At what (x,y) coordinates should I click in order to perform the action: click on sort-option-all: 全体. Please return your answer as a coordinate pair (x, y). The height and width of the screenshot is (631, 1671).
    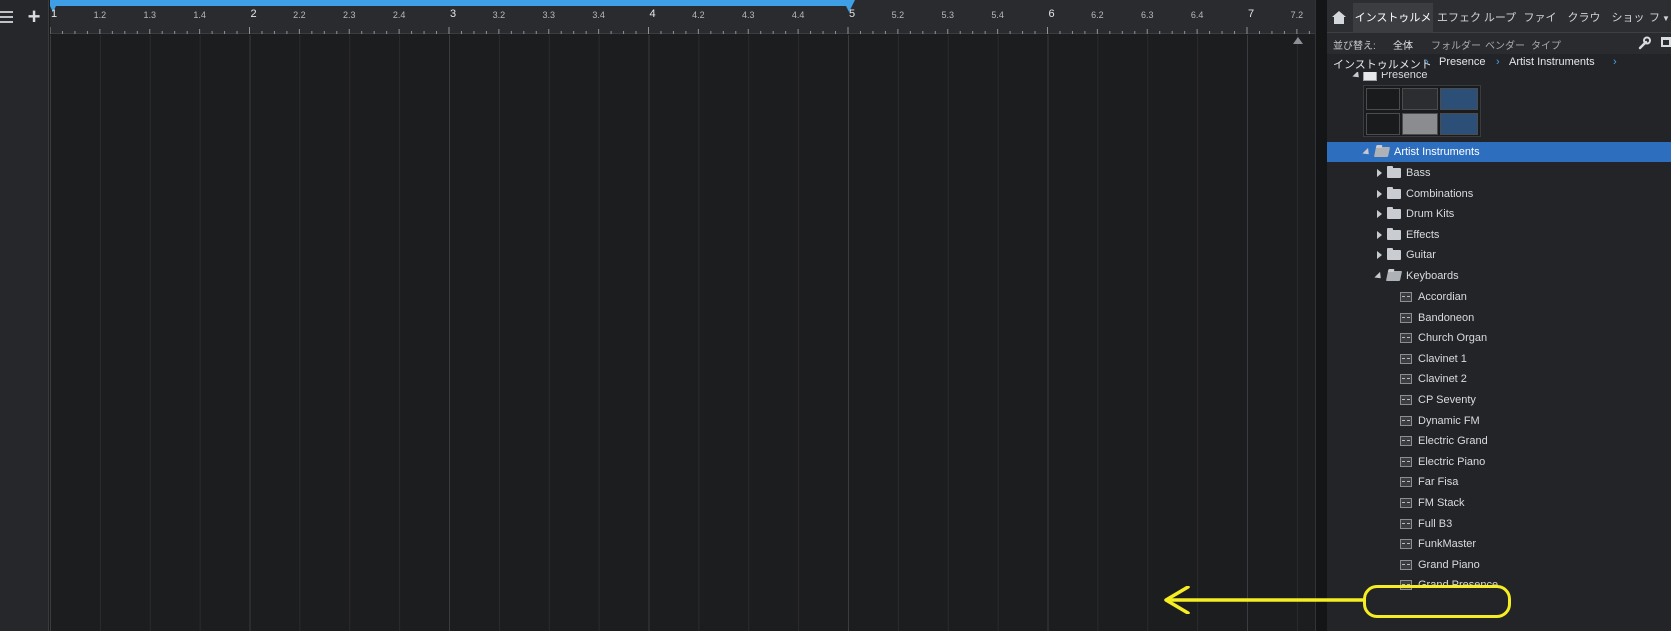
    Looking at the image, I should click on (1403, 44).